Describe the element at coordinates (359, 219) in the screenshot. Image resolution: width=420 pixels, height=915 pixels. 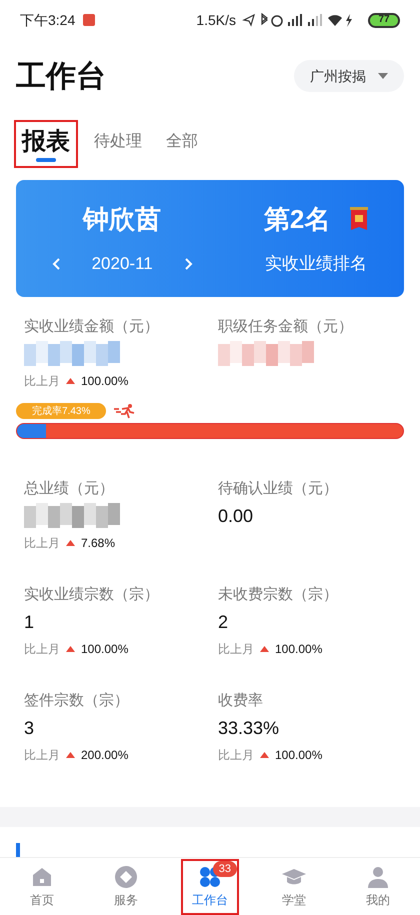
I see `banner-icon` at that location.